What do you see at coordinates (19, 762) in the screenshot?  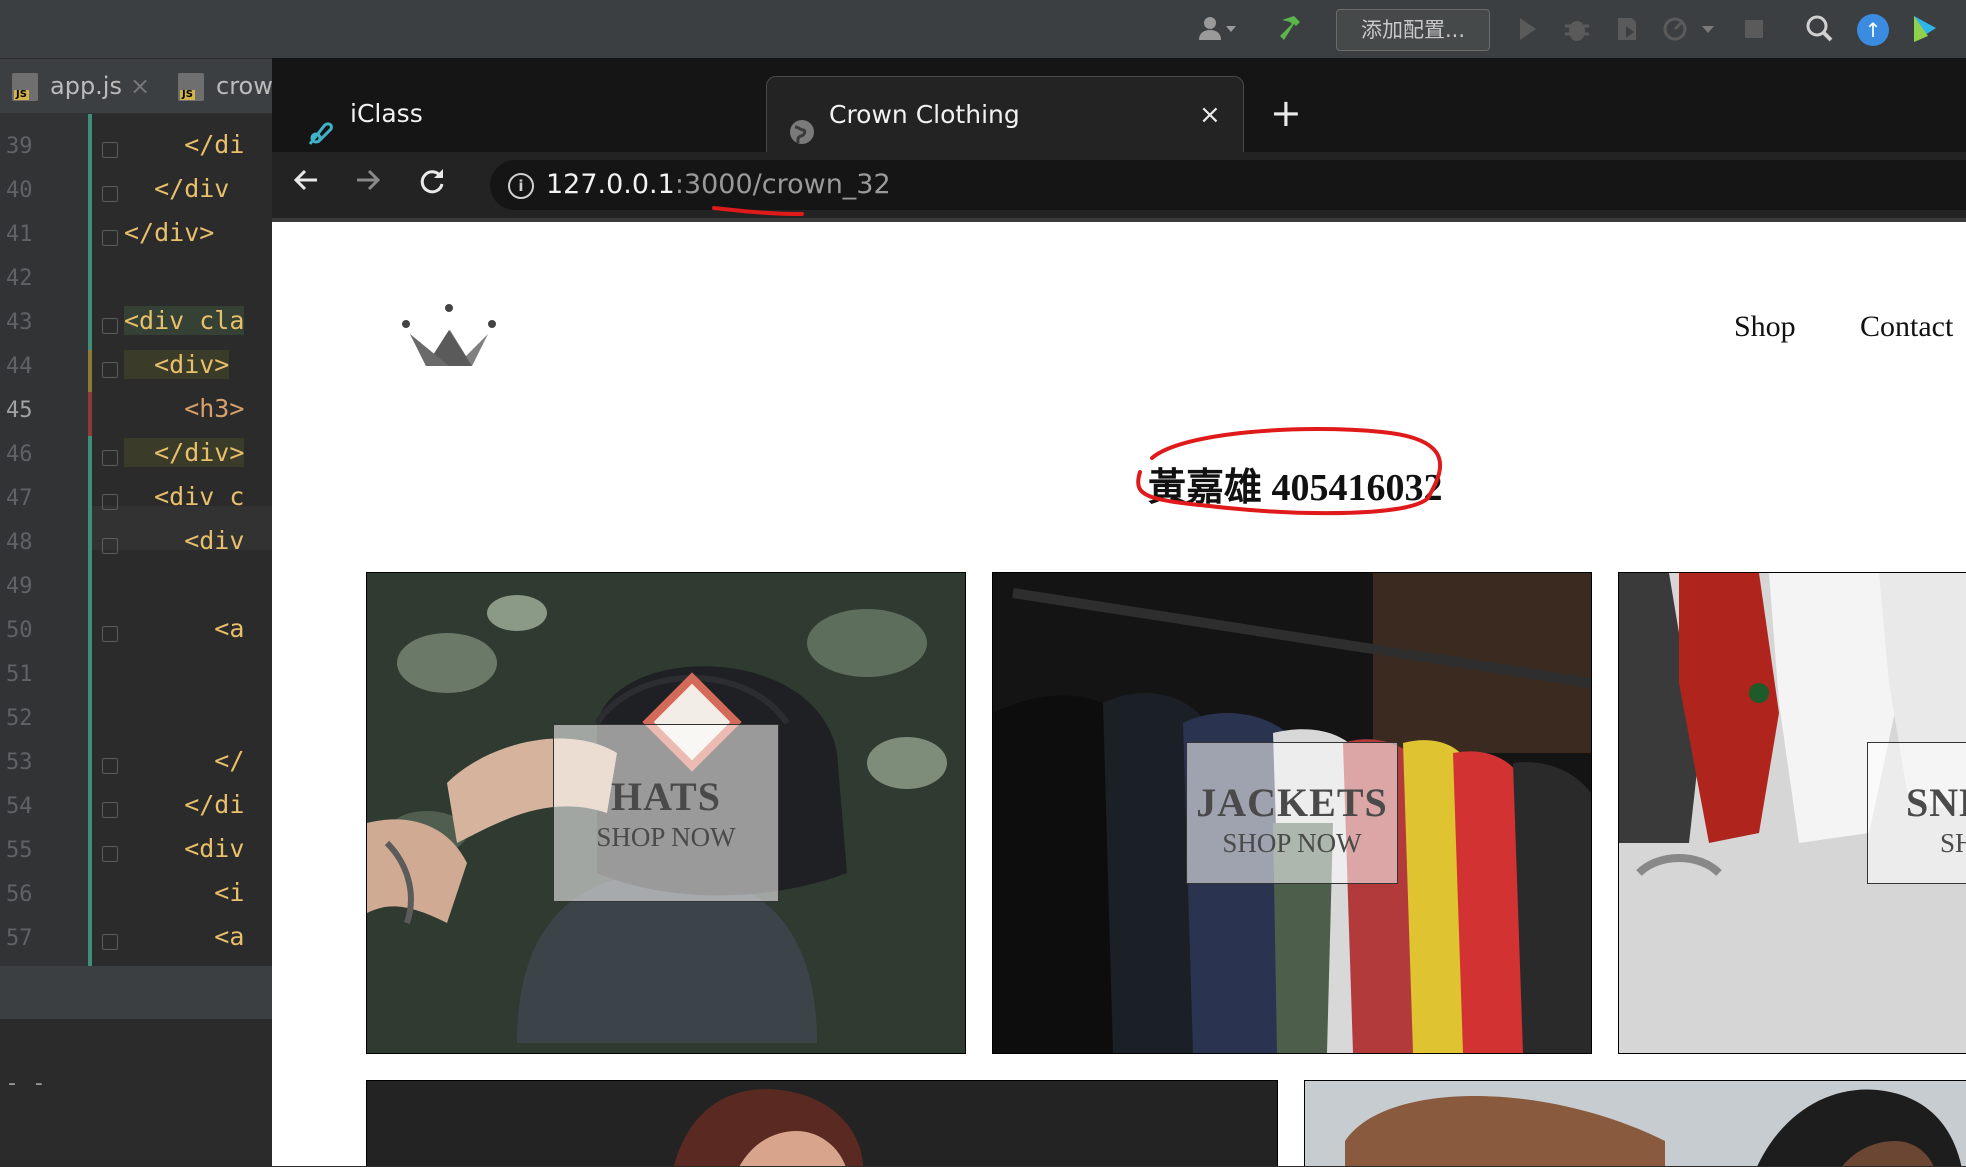 I see `line-number: 53` at bounding box center [19, 762].